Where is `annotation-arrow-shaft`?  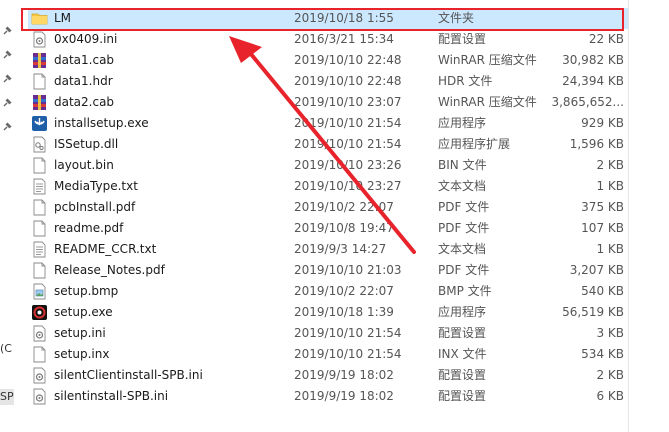
annotation-arrow-shaft is located at coordinates (330, 150).